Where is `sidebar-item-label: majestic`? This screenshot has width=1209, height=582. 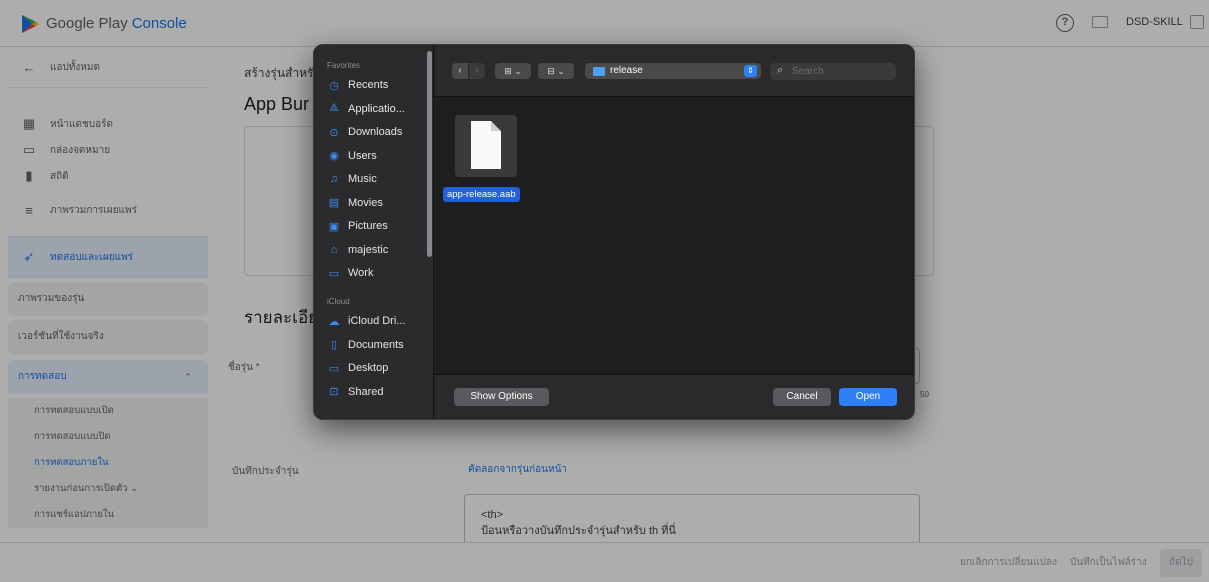 sidebar-item-label: majestic is located at coordinates (368, 249).